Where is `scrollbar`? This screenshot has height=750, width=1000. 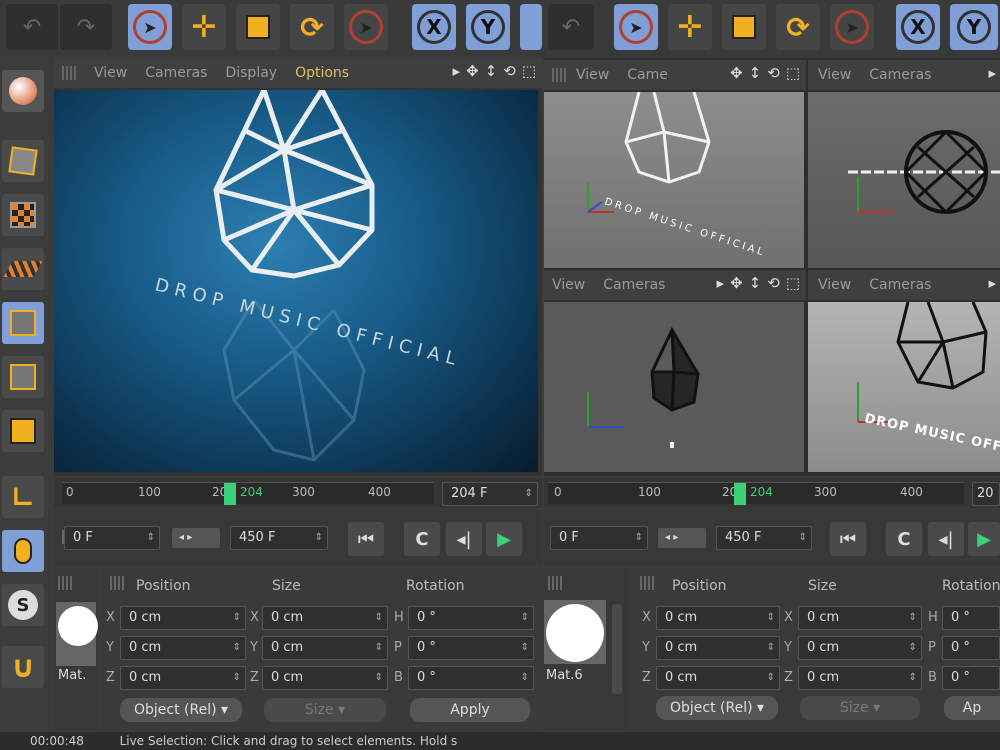 scrollbar is located at coordinates (617, 649).